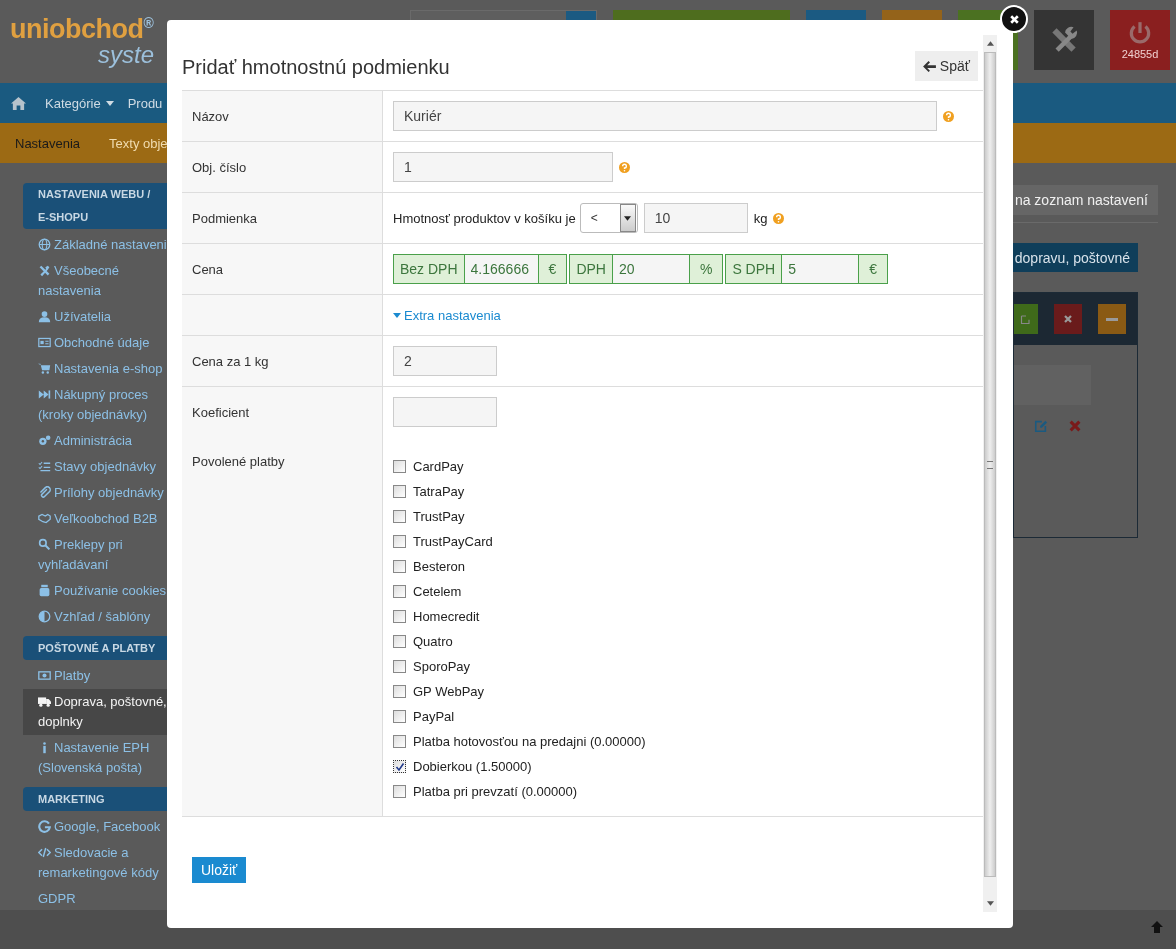 Image resolution: width=1176 pixels, height=949 pixels. Describe the element at coordinates (44, 466) in the screenshot. I see `checklist-icon` at that location.